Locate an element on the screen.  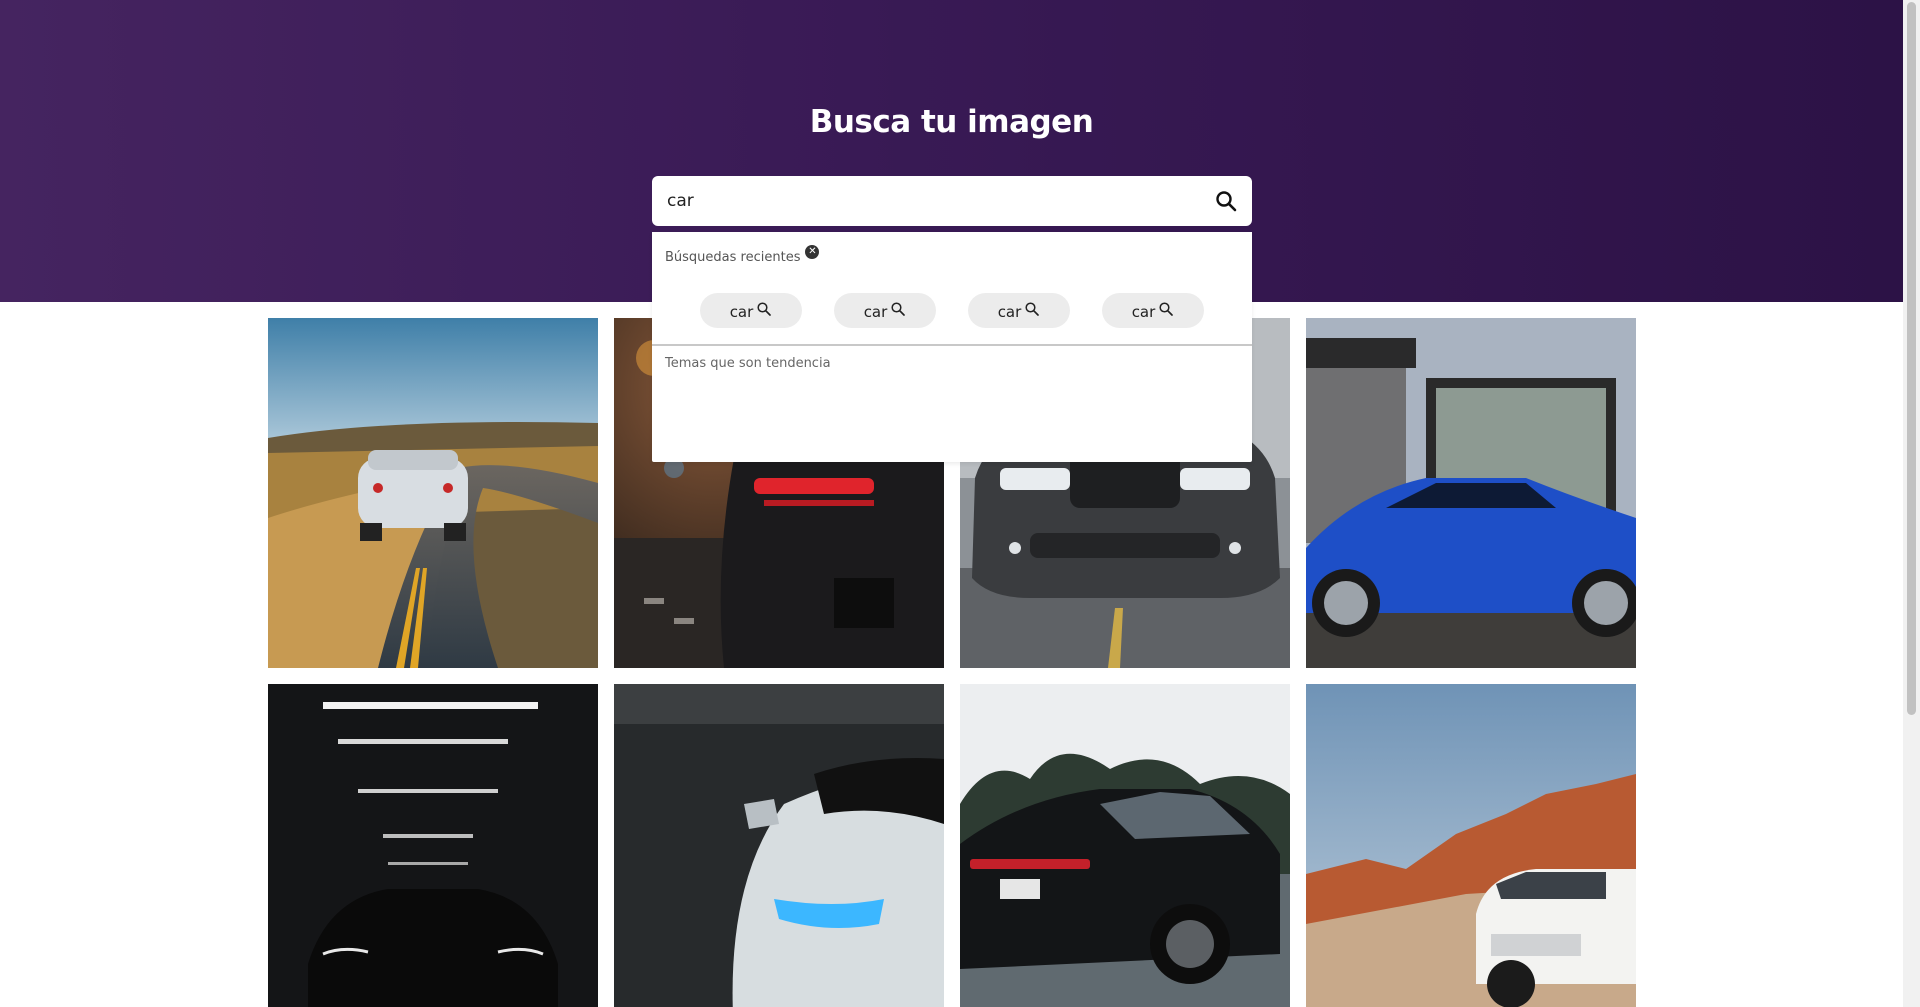
trending-topics-title: Temas que son tendencia is located at coordinates (748, 363).